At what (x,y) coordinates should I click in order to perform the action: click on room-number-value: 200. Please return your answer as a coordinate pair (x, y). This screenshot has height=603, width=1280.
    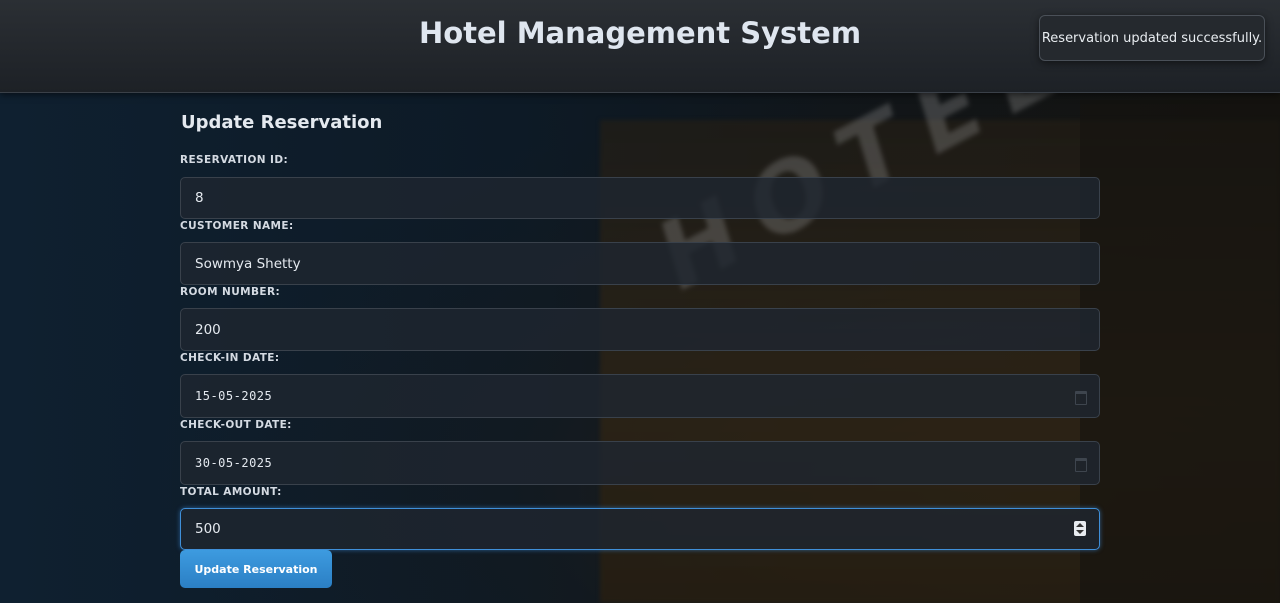
    Looking at the image, I should click on (208, 329).